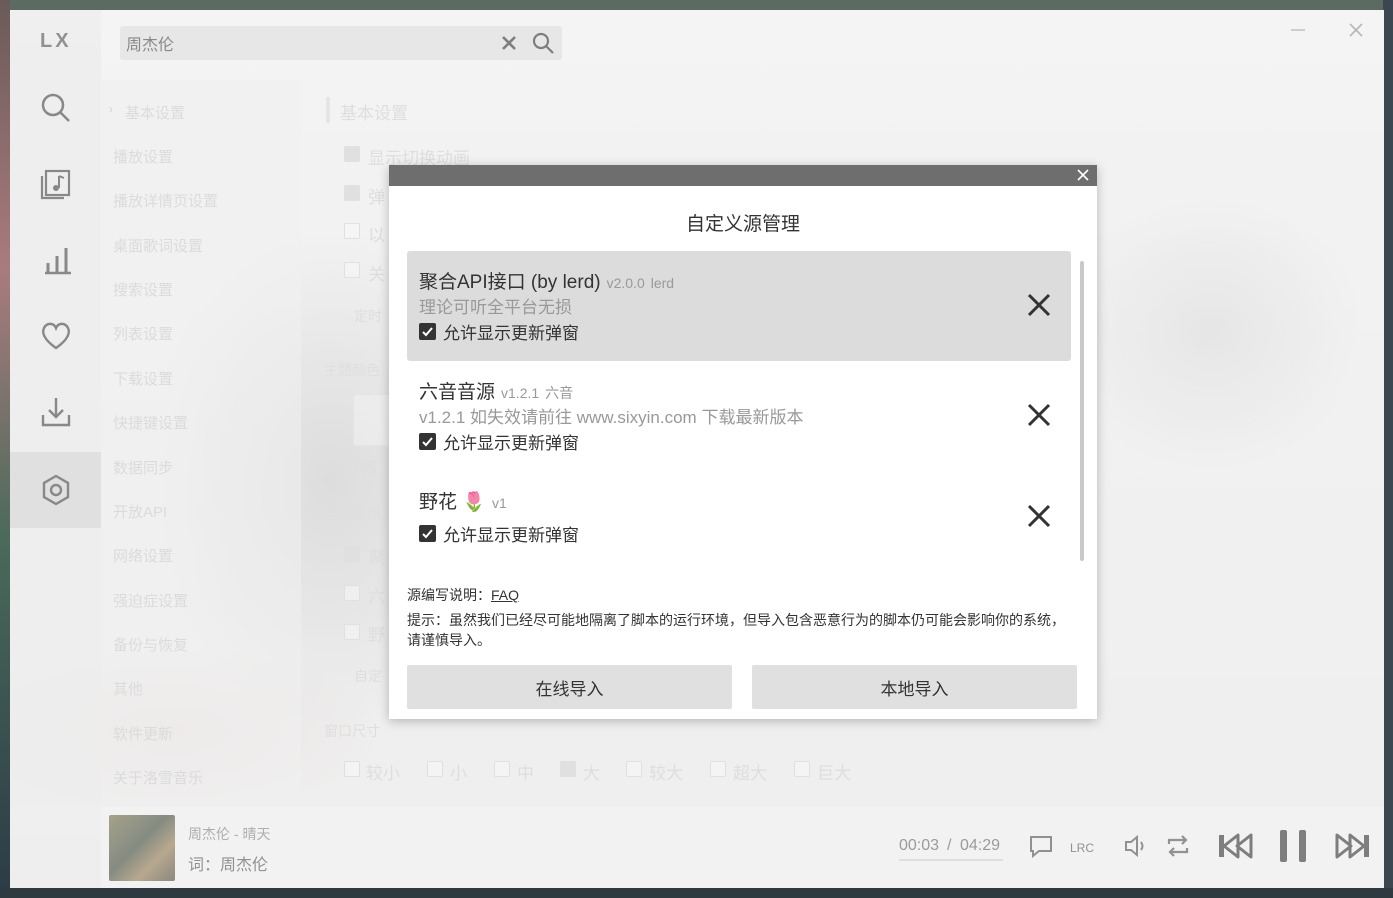 The height and width of the screenshot is (898, 1393). What do you see at coordinates (625, 283) in the screenshot?
I see `source-version: v2.0.0` at bounding box center [625, 283].